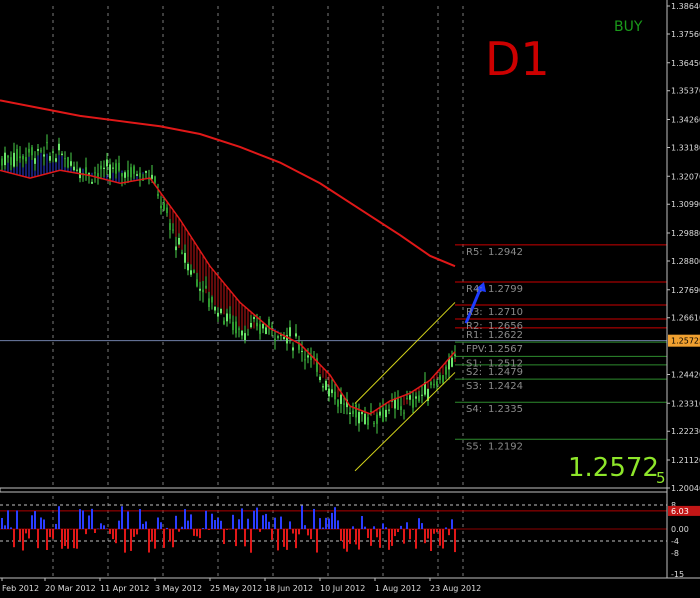  I want to click on pivot-label-name: S4:, so click(474, 409).